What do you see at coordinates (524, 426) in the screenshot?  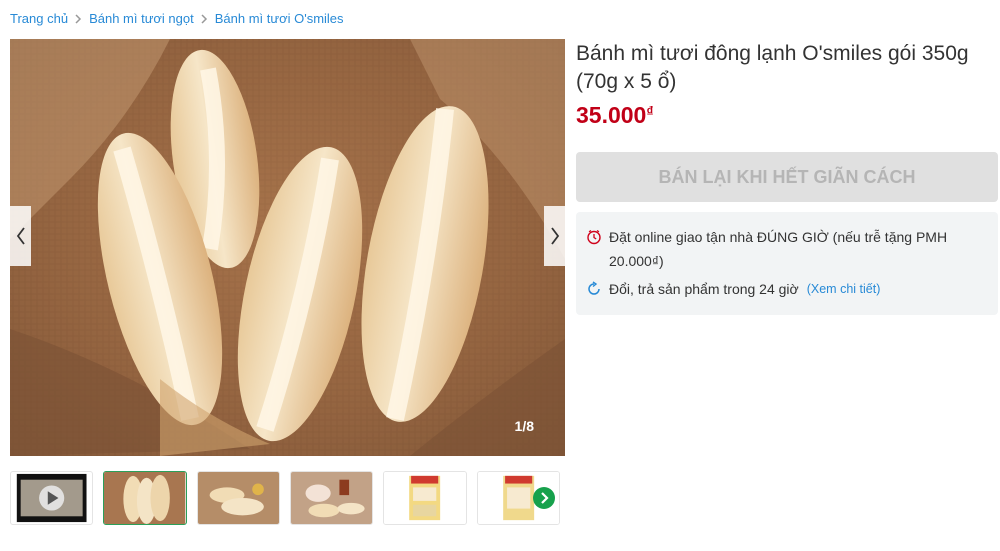 I see `image-counter: 1/8` at bounding box center [524, 426].